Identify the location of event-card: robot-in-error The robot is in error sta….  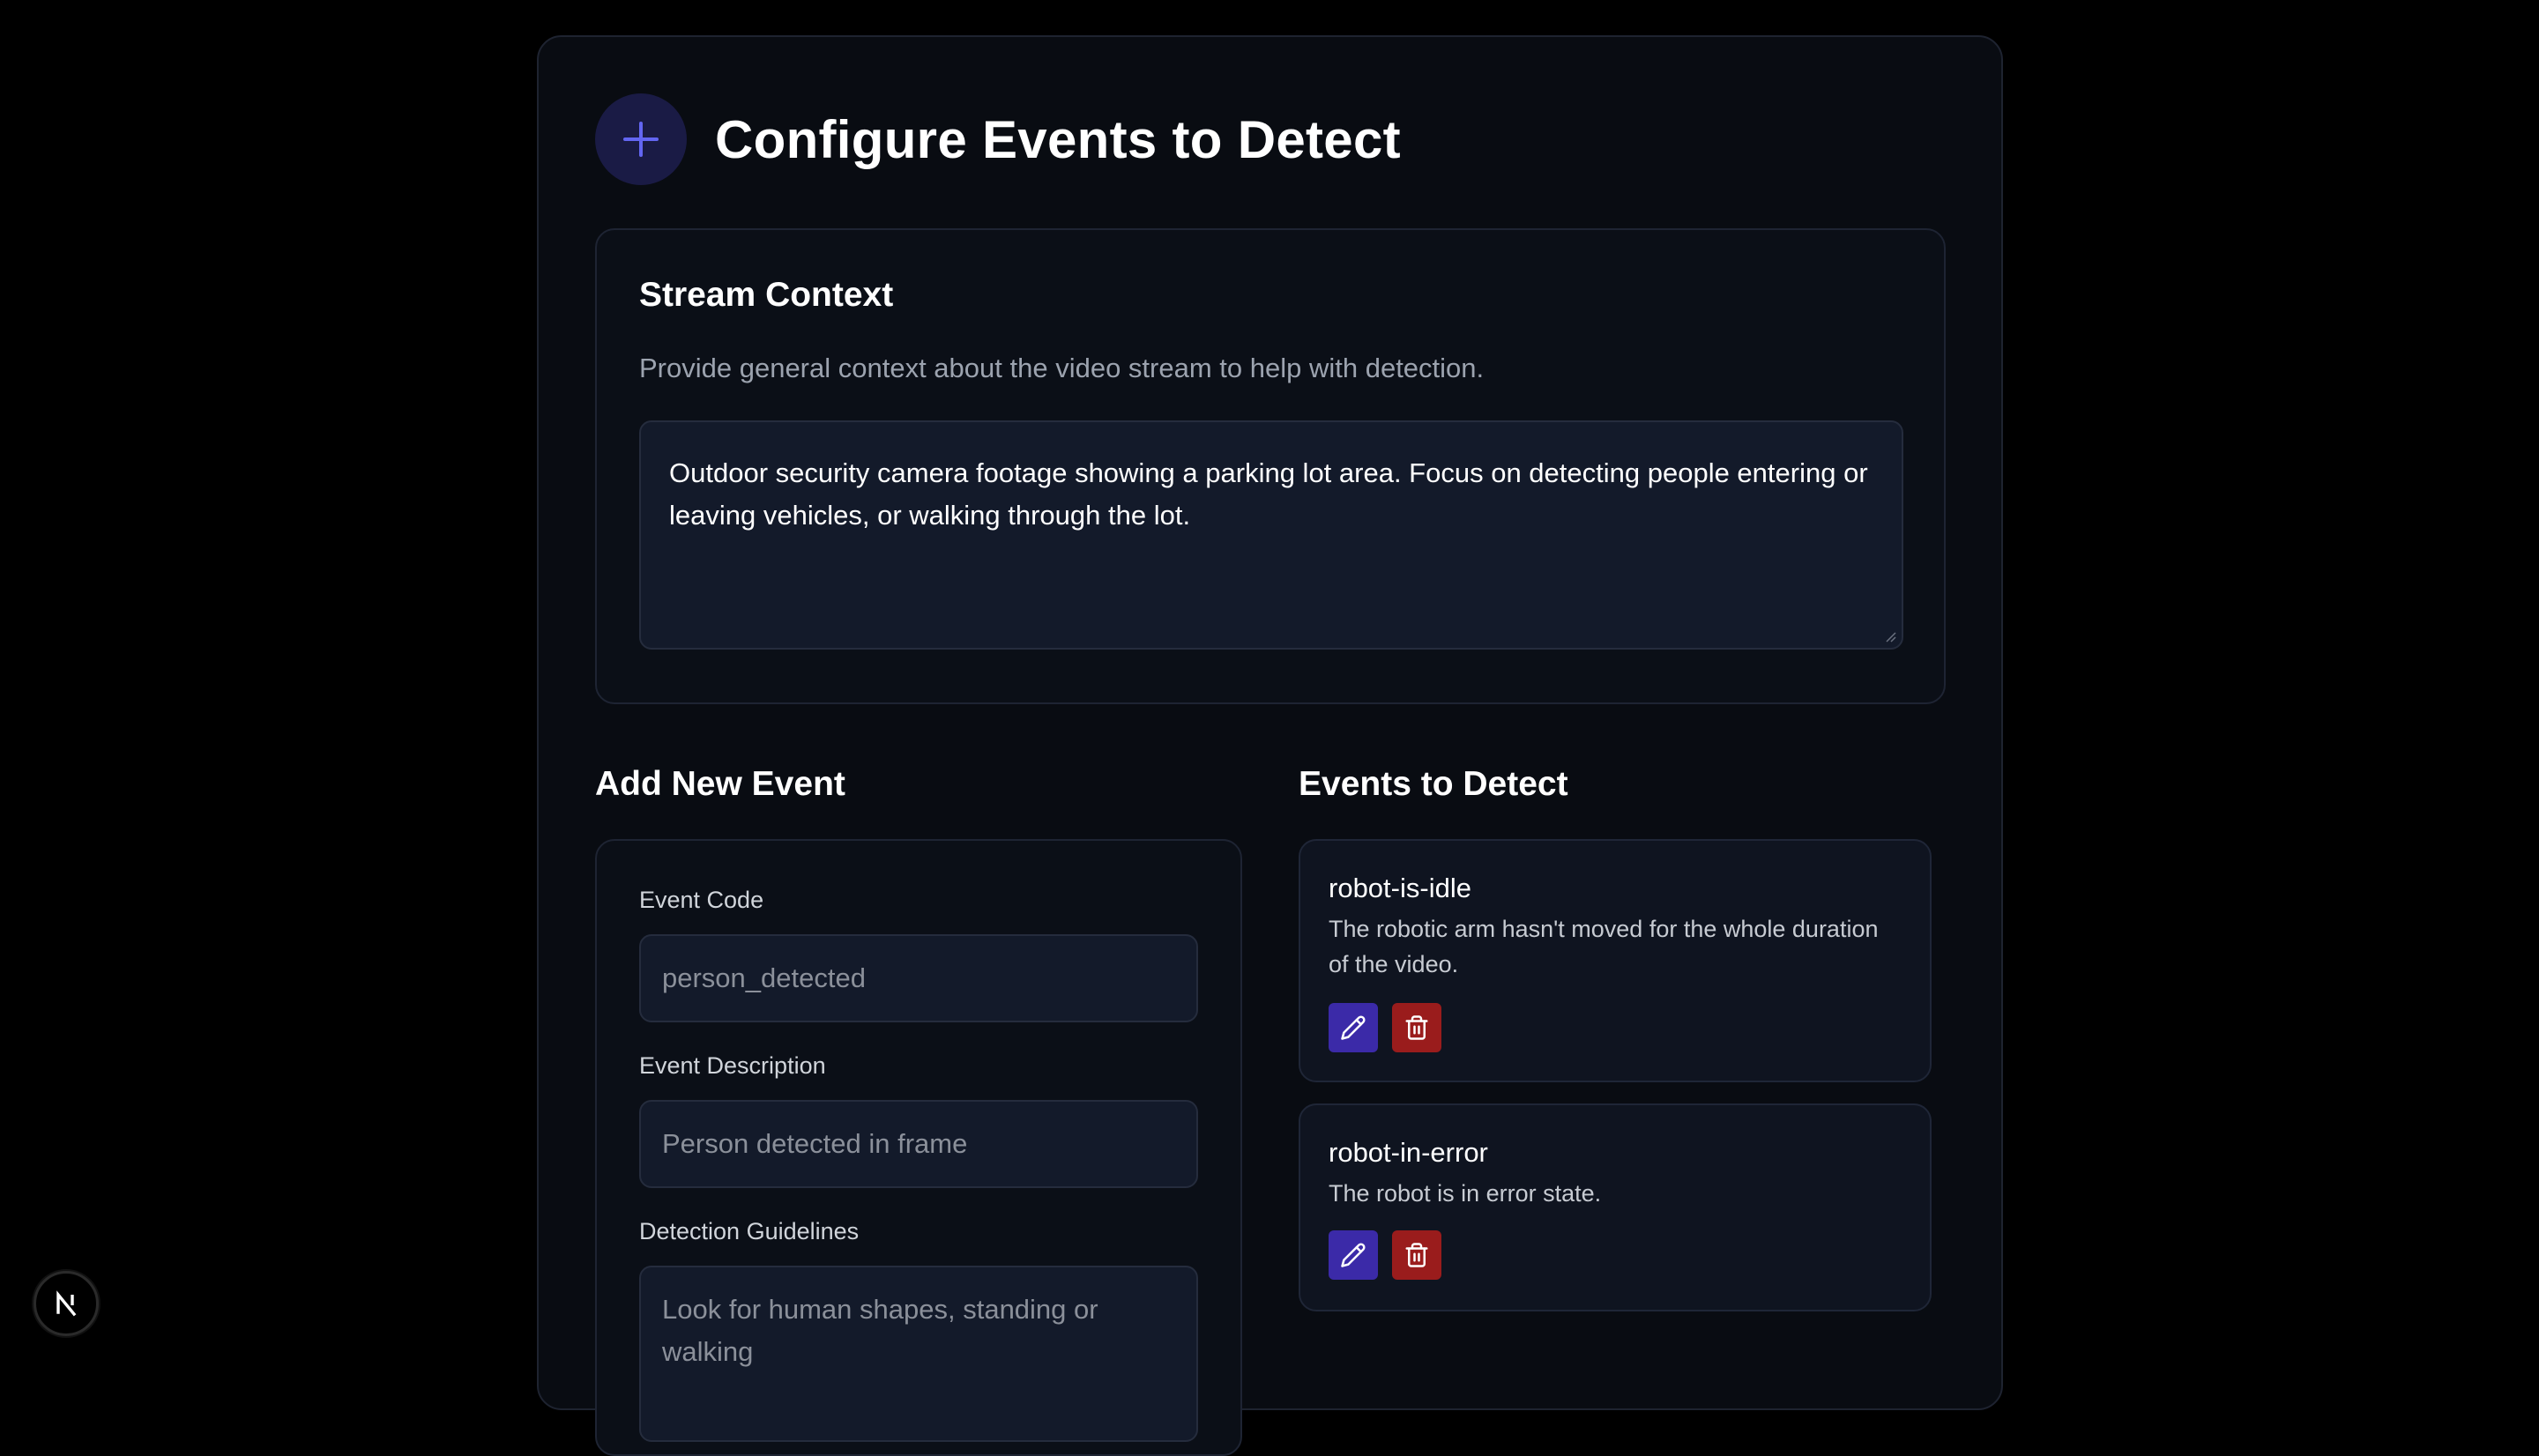
(1615, 1207).